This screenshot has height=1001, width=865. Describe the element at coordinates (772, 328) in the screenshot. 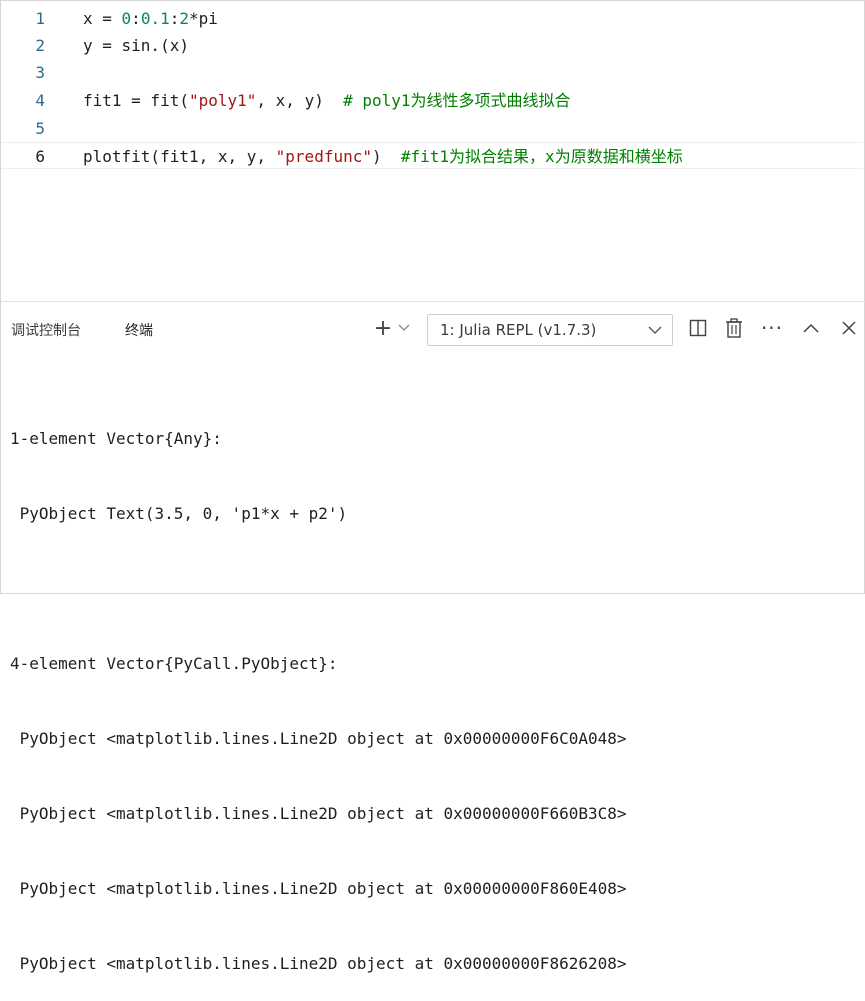

I see `more-icon: ···` at that location.